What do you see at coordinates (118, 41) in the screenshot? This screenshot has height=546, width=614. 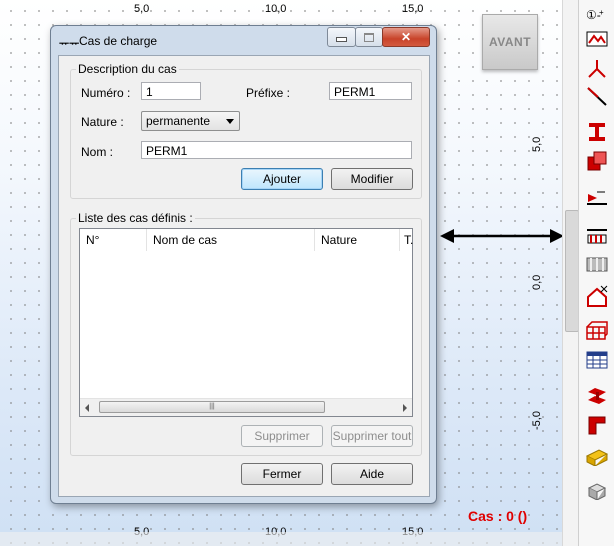 I see `dialog-title: Cas de charge` at bounding box center [118, 41].